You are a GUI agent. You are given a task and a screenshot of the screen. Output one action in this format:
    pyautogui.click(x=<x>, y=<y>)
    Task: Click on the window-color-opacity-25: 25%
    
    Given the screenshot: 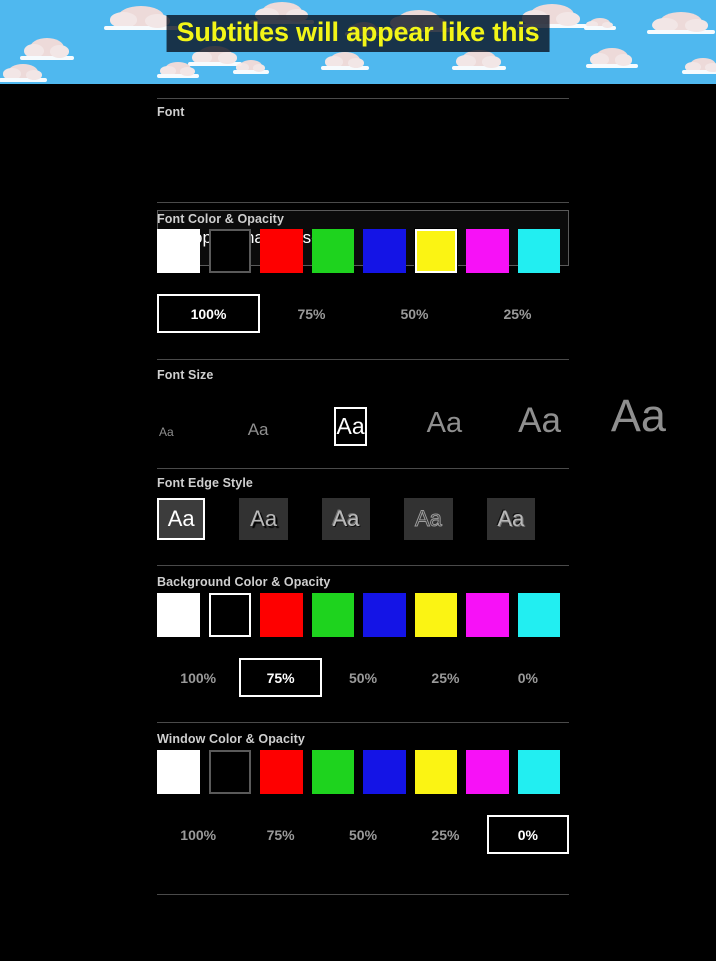 What is the action you would take?
    pyautogui.click(x=445, y=834)
    